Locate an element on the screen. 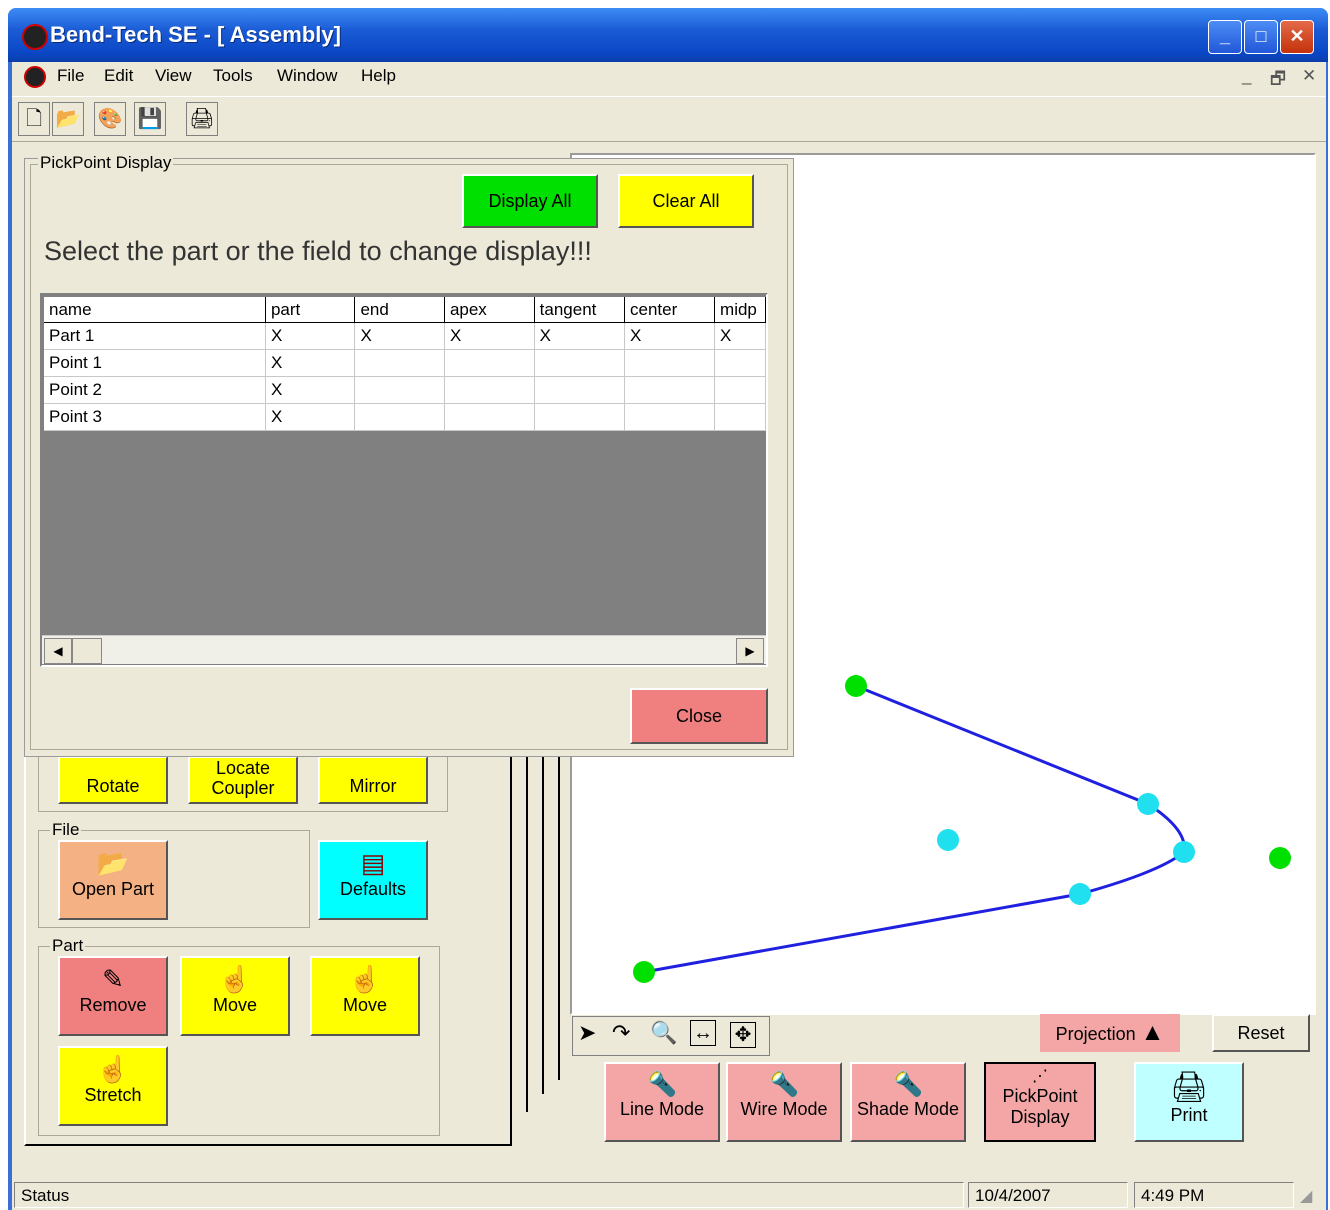  select-arrow-icon: ➤ is located at coordinates (587, 1033).